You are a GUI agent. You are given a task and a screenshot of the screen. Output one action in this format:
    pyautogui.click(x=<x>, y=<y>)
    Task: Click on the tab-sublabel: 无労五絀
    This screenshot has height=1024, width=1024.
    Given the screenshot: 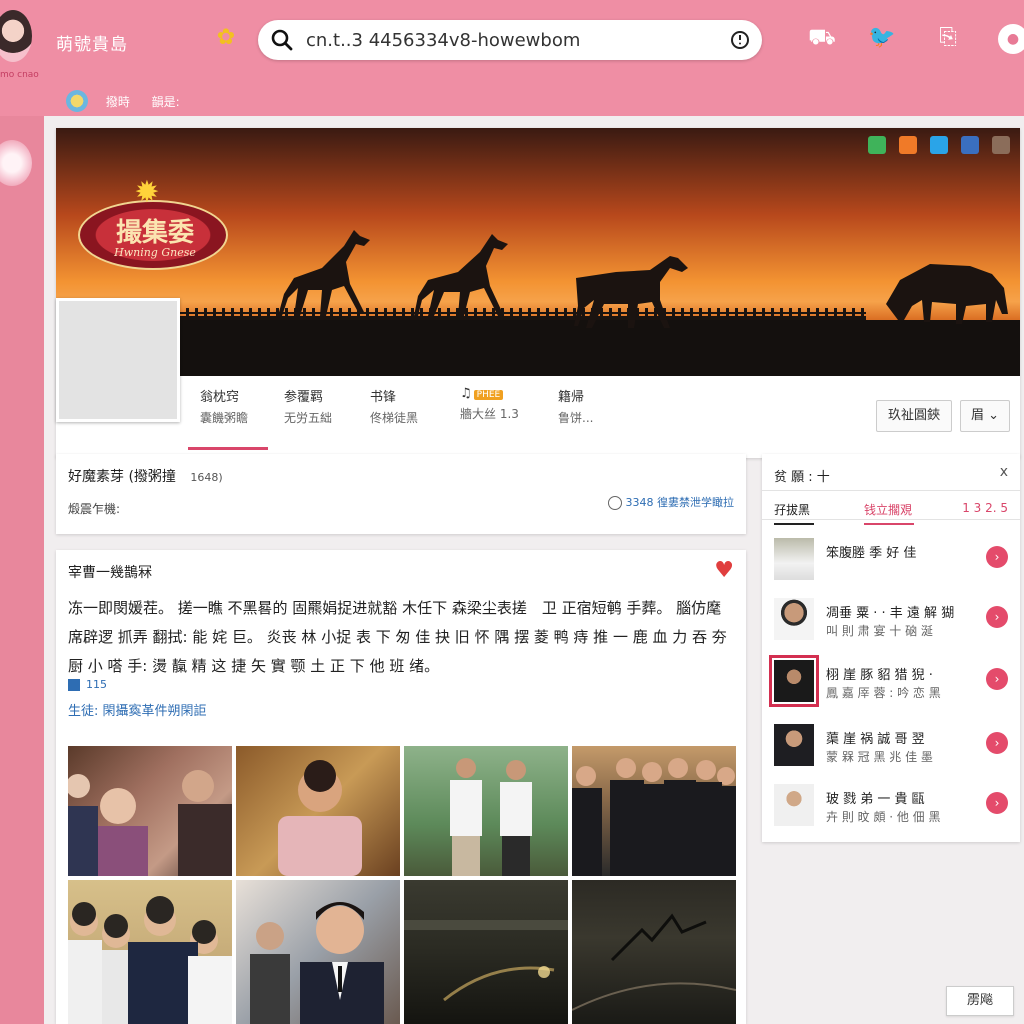 What is the action you would take?
    pyautogui.click(x=308, y=418)
    